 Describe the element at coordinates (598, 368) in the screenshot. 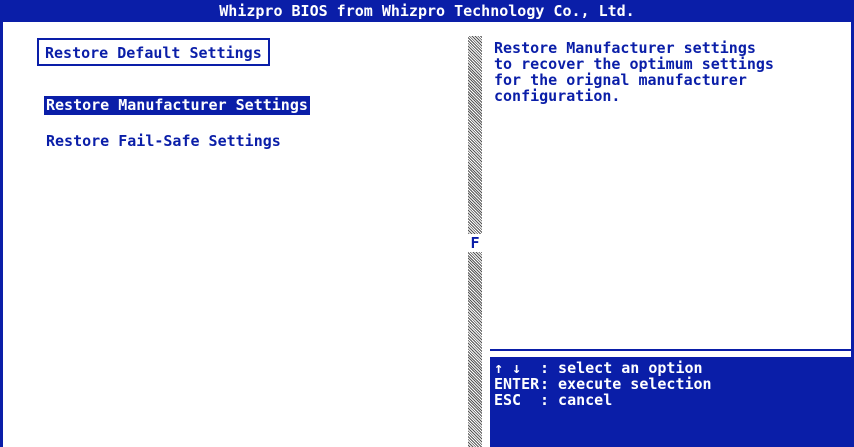

I see `key-help-line-select: ↑ ↓: select an option` at that location.